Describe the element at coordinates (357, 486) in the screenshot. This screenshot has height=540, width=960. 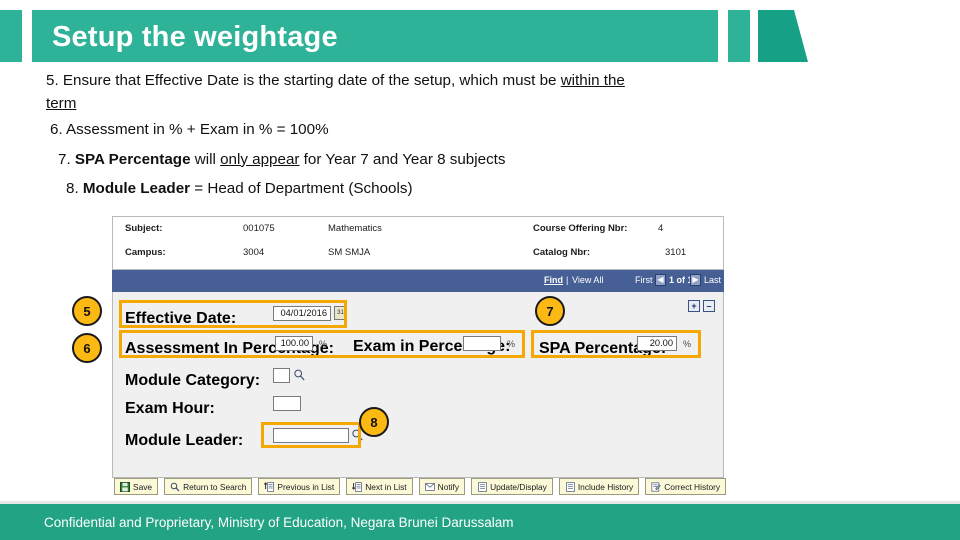
I see `next-list-icon` at that location.